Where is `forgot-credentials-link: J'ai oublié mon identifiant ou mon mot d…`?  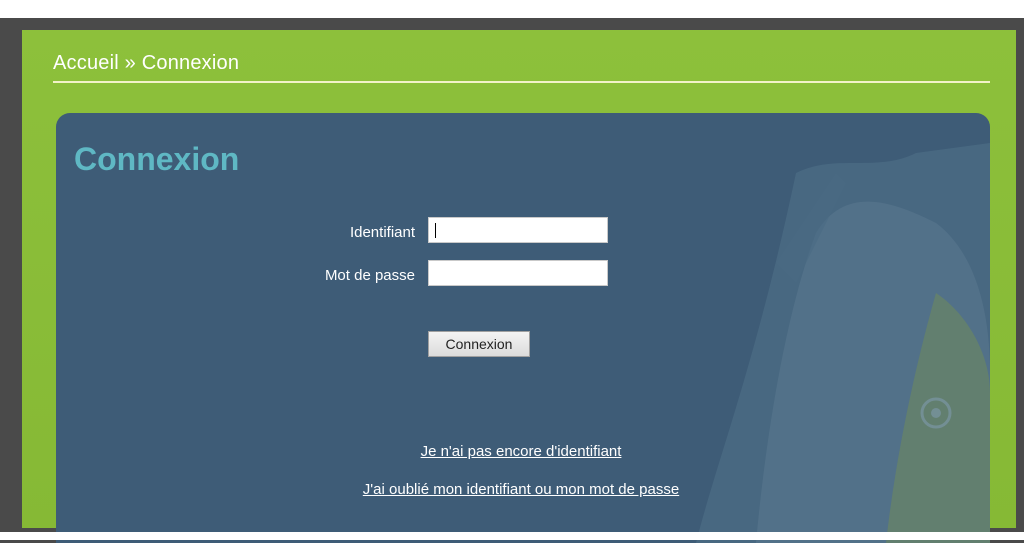 forgot-credentials-link: J'ai oublié mon identifiant ou mon mot d… is located at coordinates (521, 489).